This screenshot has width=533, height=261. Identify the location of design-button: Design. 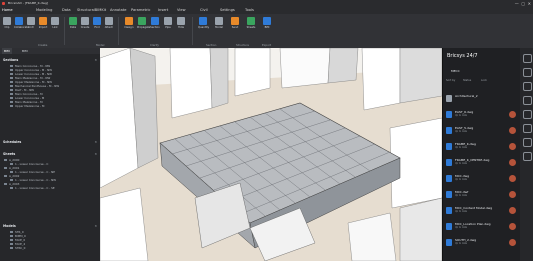
(129, 23).